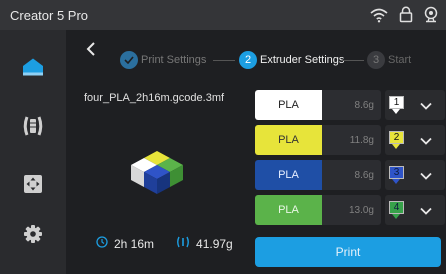 The image size is (446, 274). I want to click on webcam-icon, so click(431, 14).